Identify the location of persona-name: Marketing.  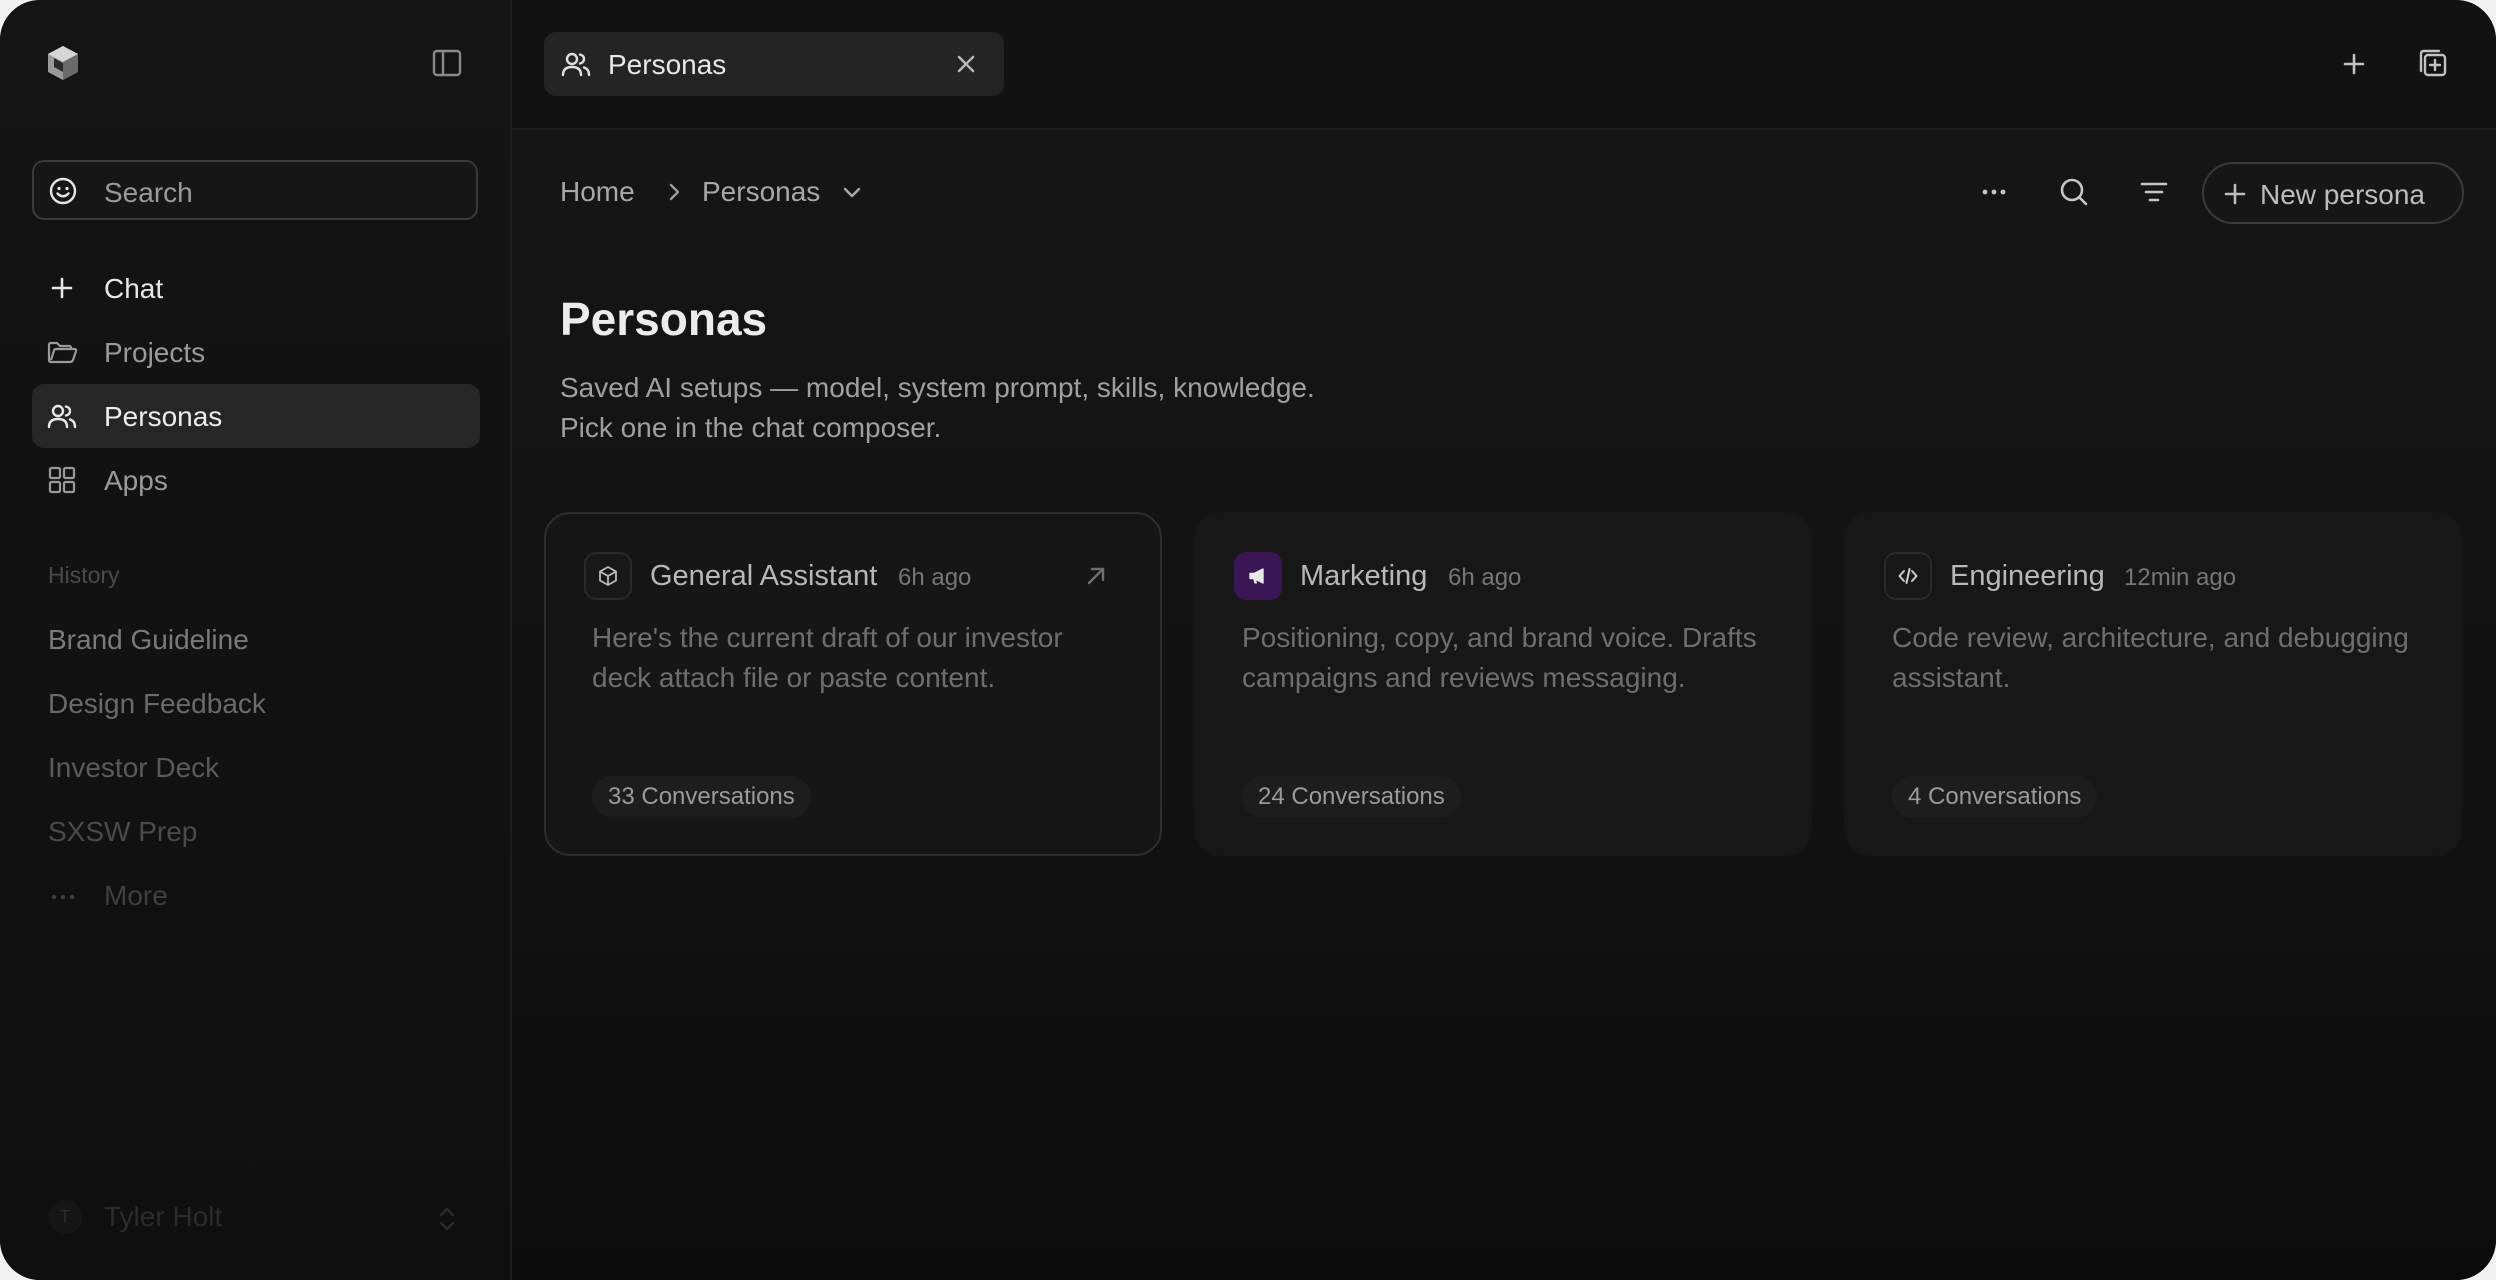
(1364, 576).